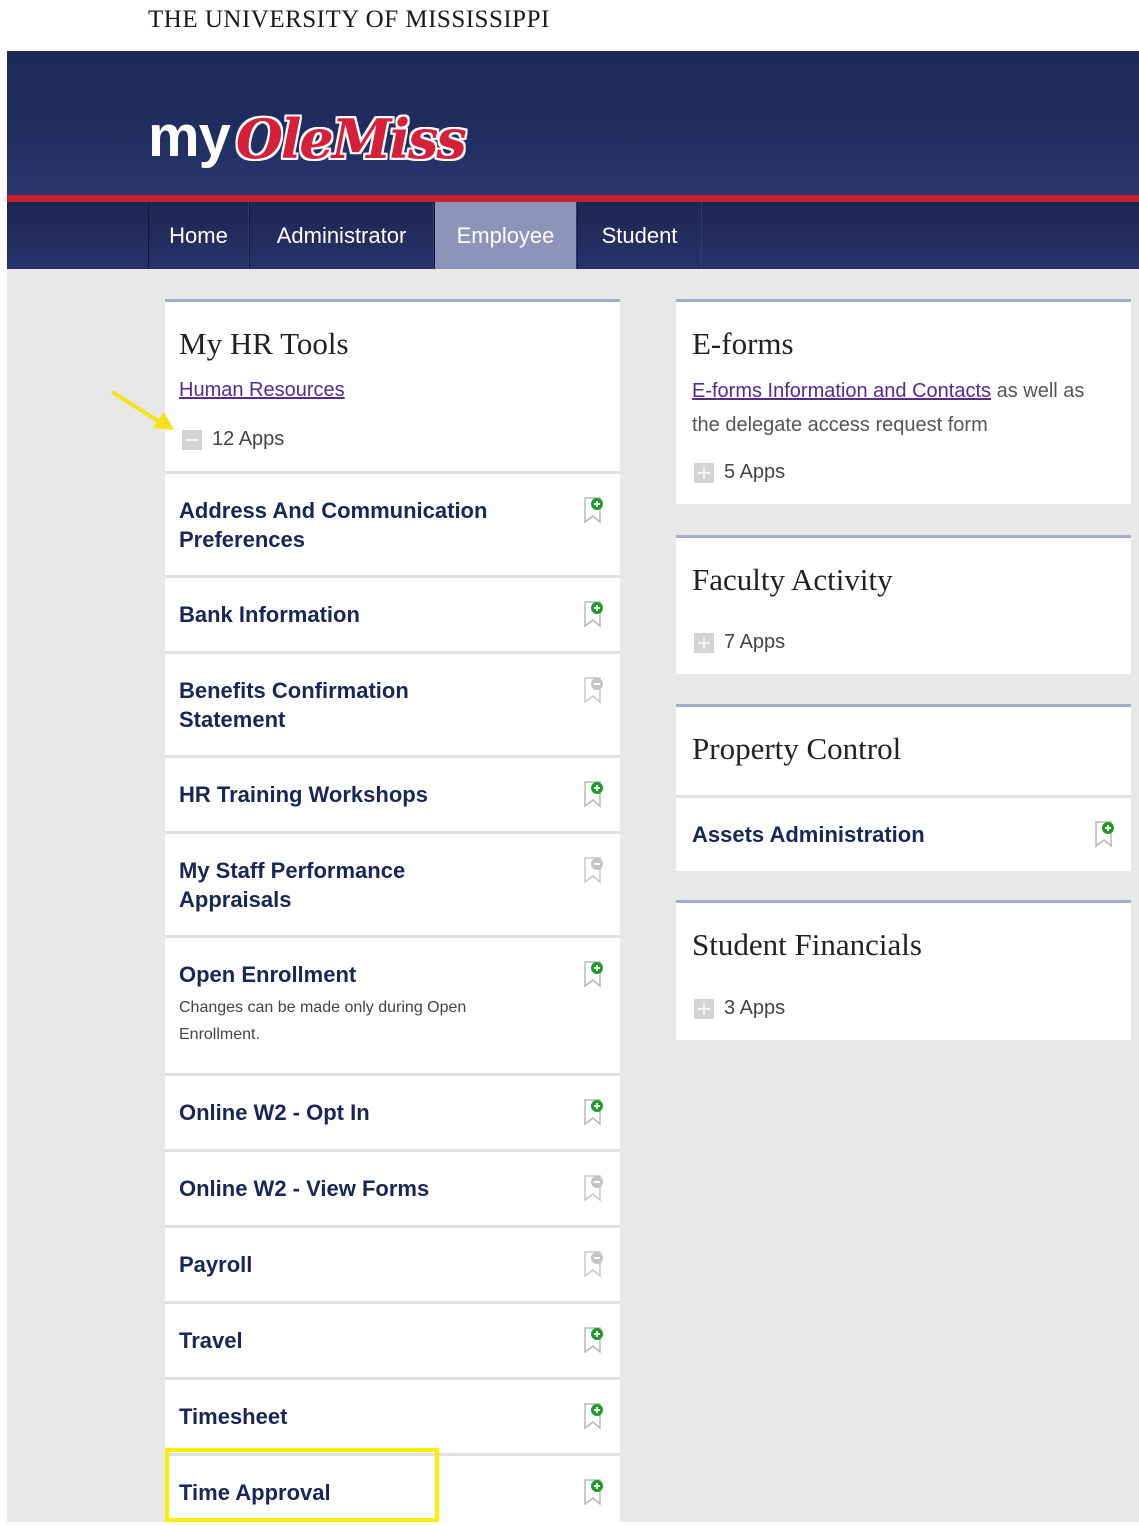 The width and height of the screenshot is (1139, 1525). What do you see at coordinates (903, 604) in the screenshot?
I see `faculty-activity-card: Faculty Activity 7 Apps` at bounding box center [903, 604].